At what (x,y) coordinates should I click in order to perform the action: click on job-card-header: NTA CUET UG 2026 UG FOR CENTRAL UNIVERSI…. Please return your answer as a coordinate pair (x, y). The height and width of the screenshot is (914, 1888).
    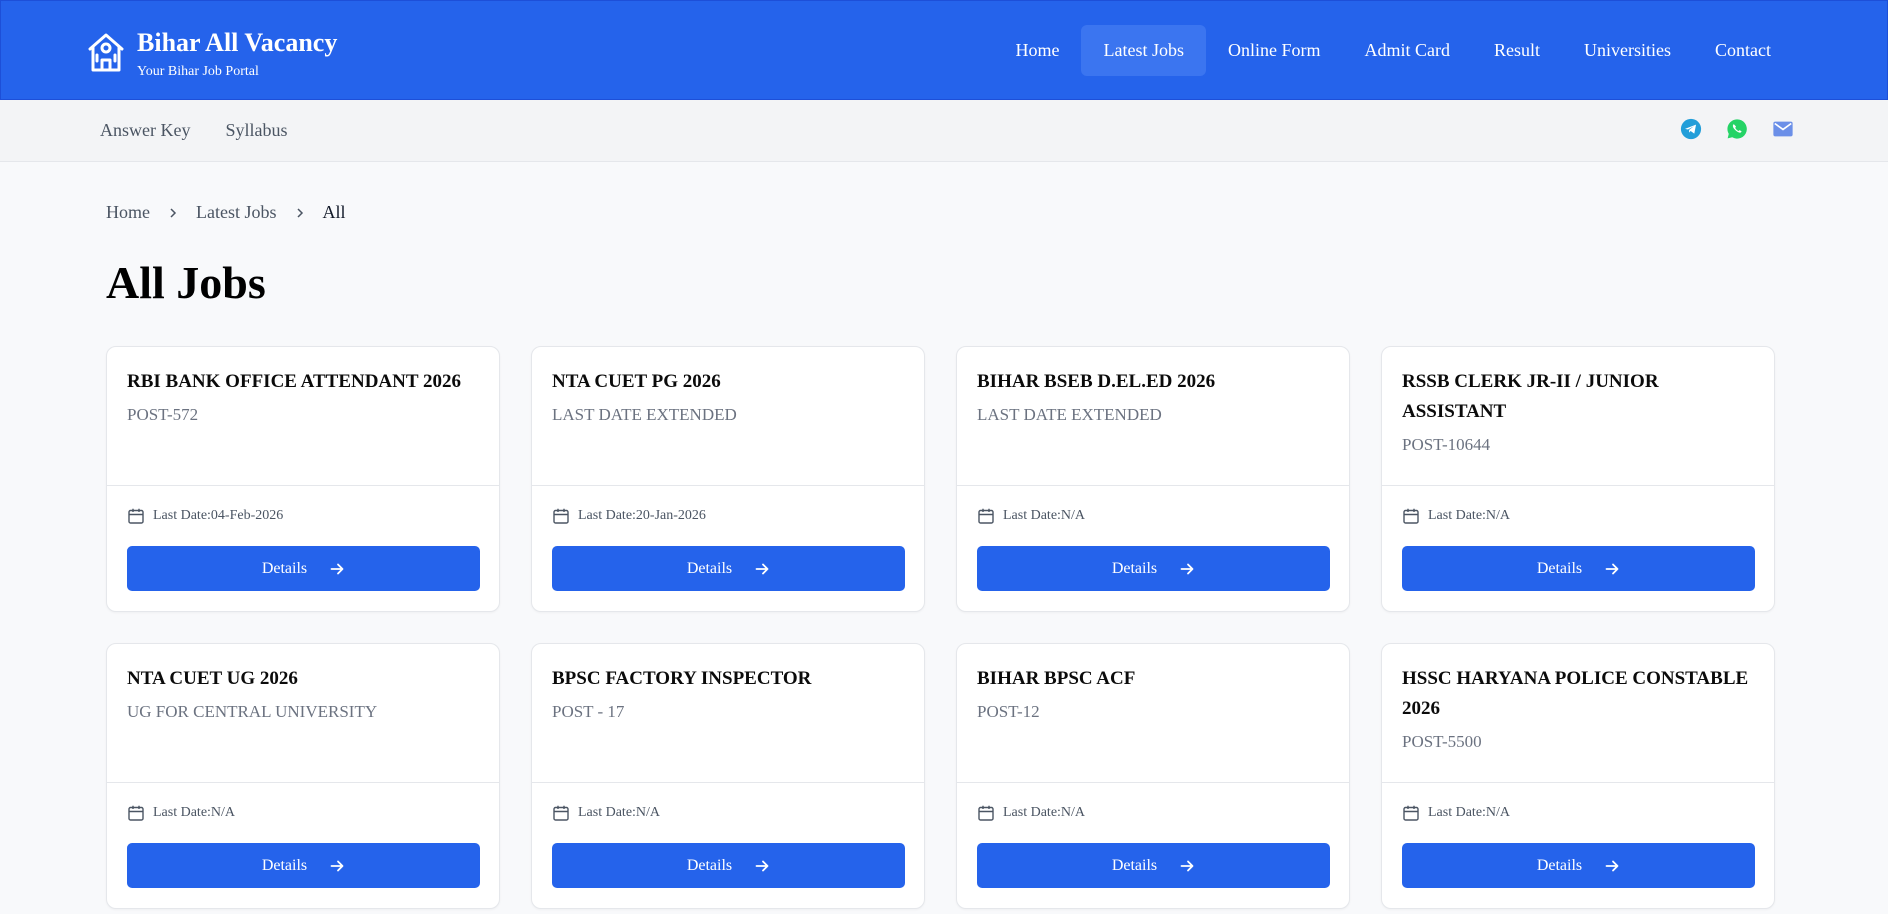
    Looking at the image, I should click on (303, 713).